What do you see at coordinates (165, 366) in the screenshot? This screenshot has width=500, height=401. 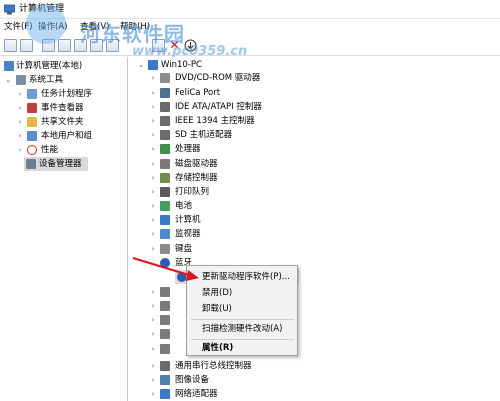 I see `usb-controller-icon` at bounding box center [165, 366].